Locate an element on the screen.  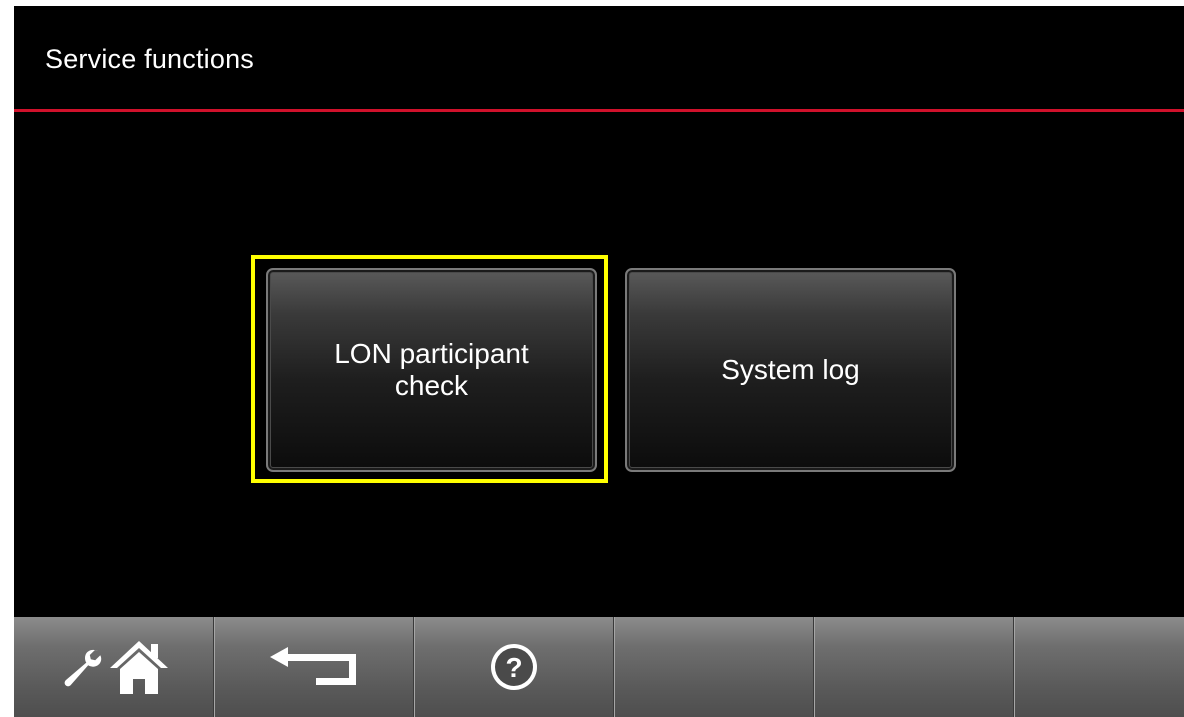
help-button: ? is located at coordinates (514, 667).